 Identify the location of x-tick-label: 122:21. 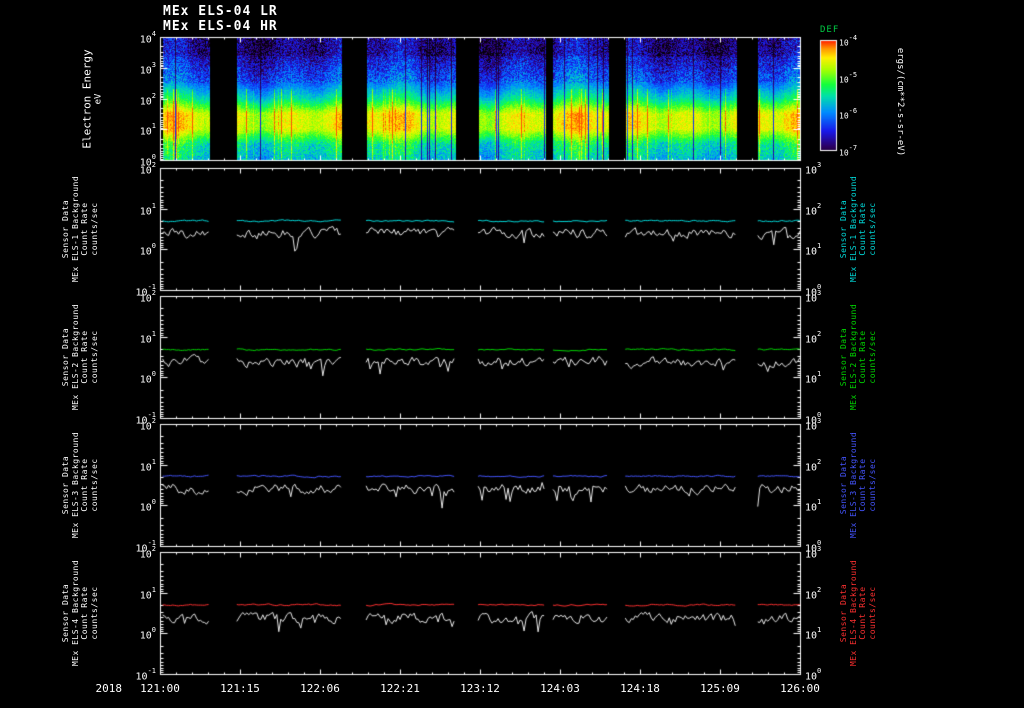
(400, 688).